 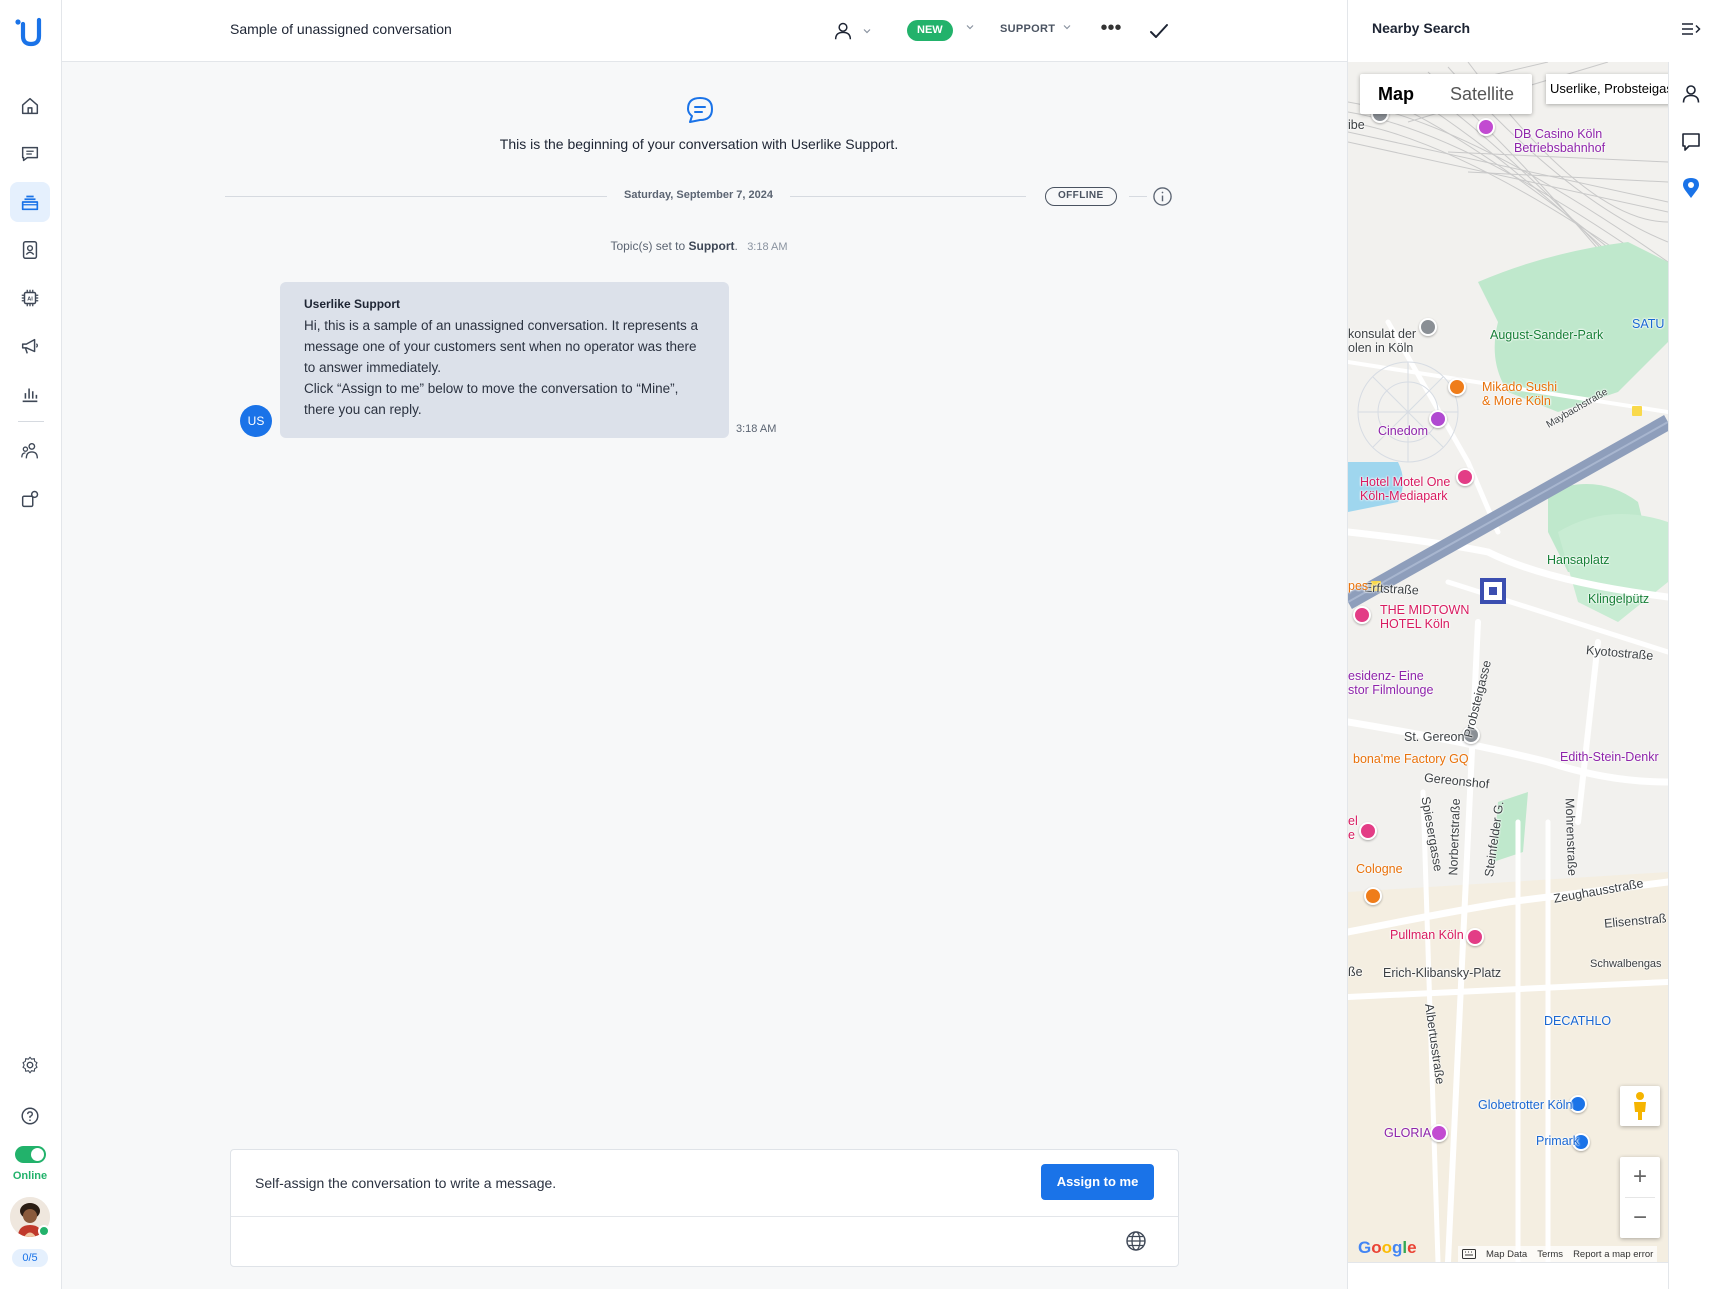 I want to click on team-icon, so click(x=30, y=450).